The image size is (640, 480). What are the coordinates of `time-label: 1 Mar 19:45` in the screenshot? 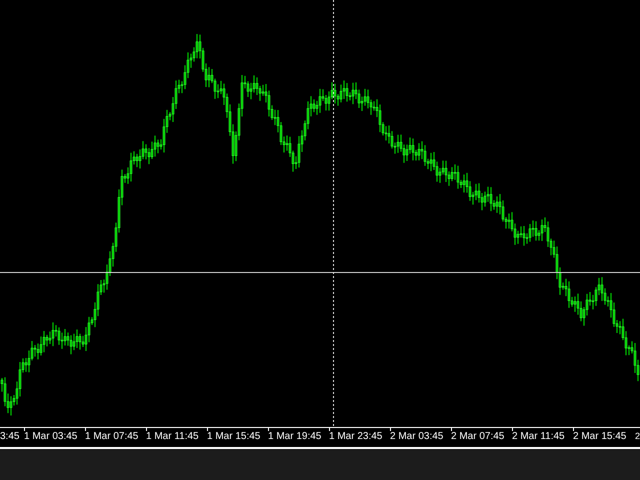 It's located at (295, 436).